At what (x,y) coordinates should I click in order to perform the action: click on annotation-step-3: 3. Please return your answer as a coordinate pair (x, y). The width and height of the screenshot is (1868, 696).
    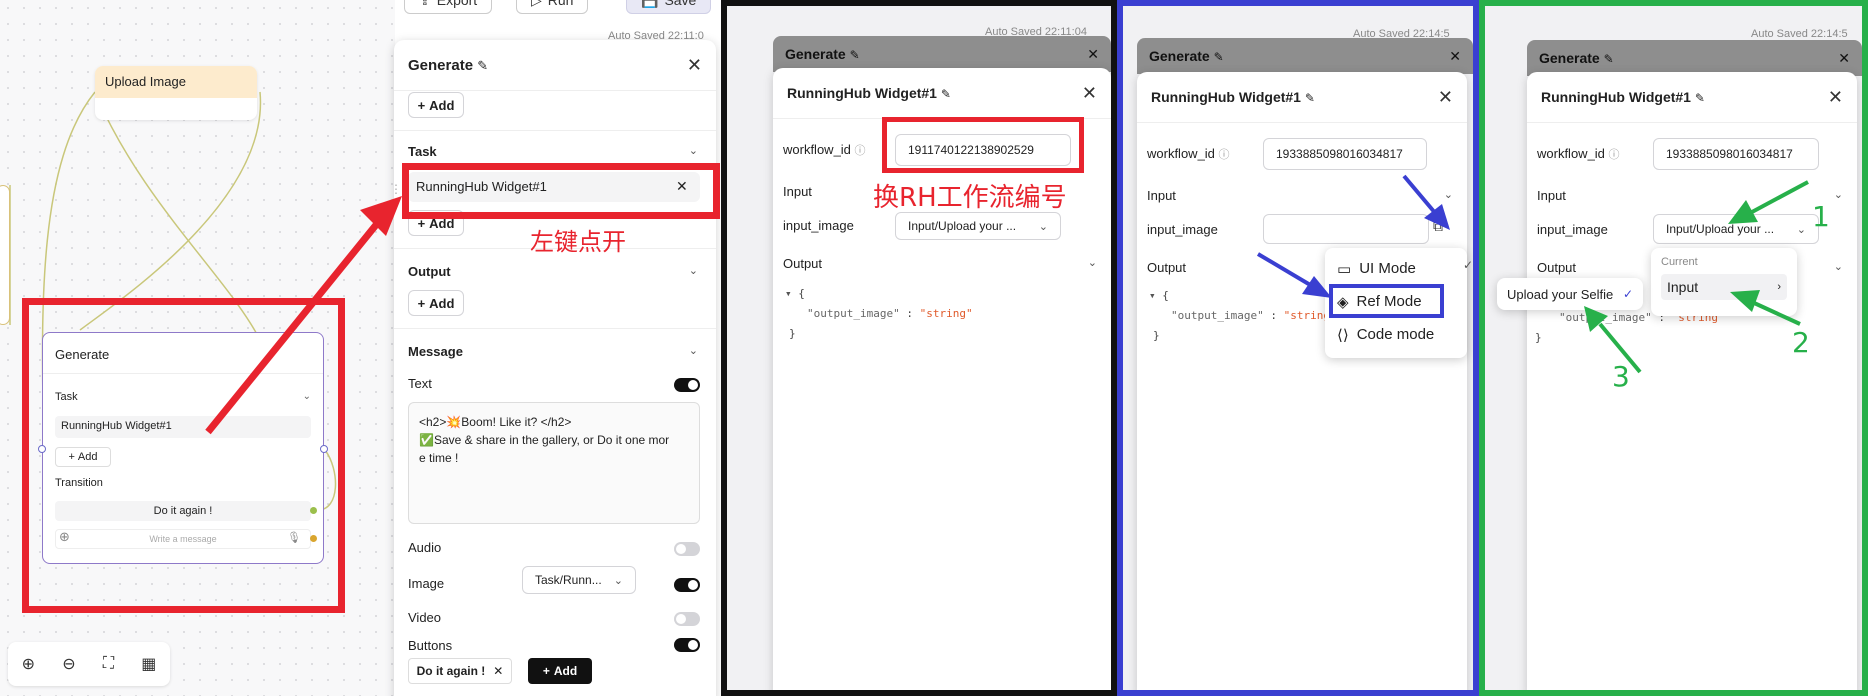
    Looking at the image, I should click on (1621, 376).